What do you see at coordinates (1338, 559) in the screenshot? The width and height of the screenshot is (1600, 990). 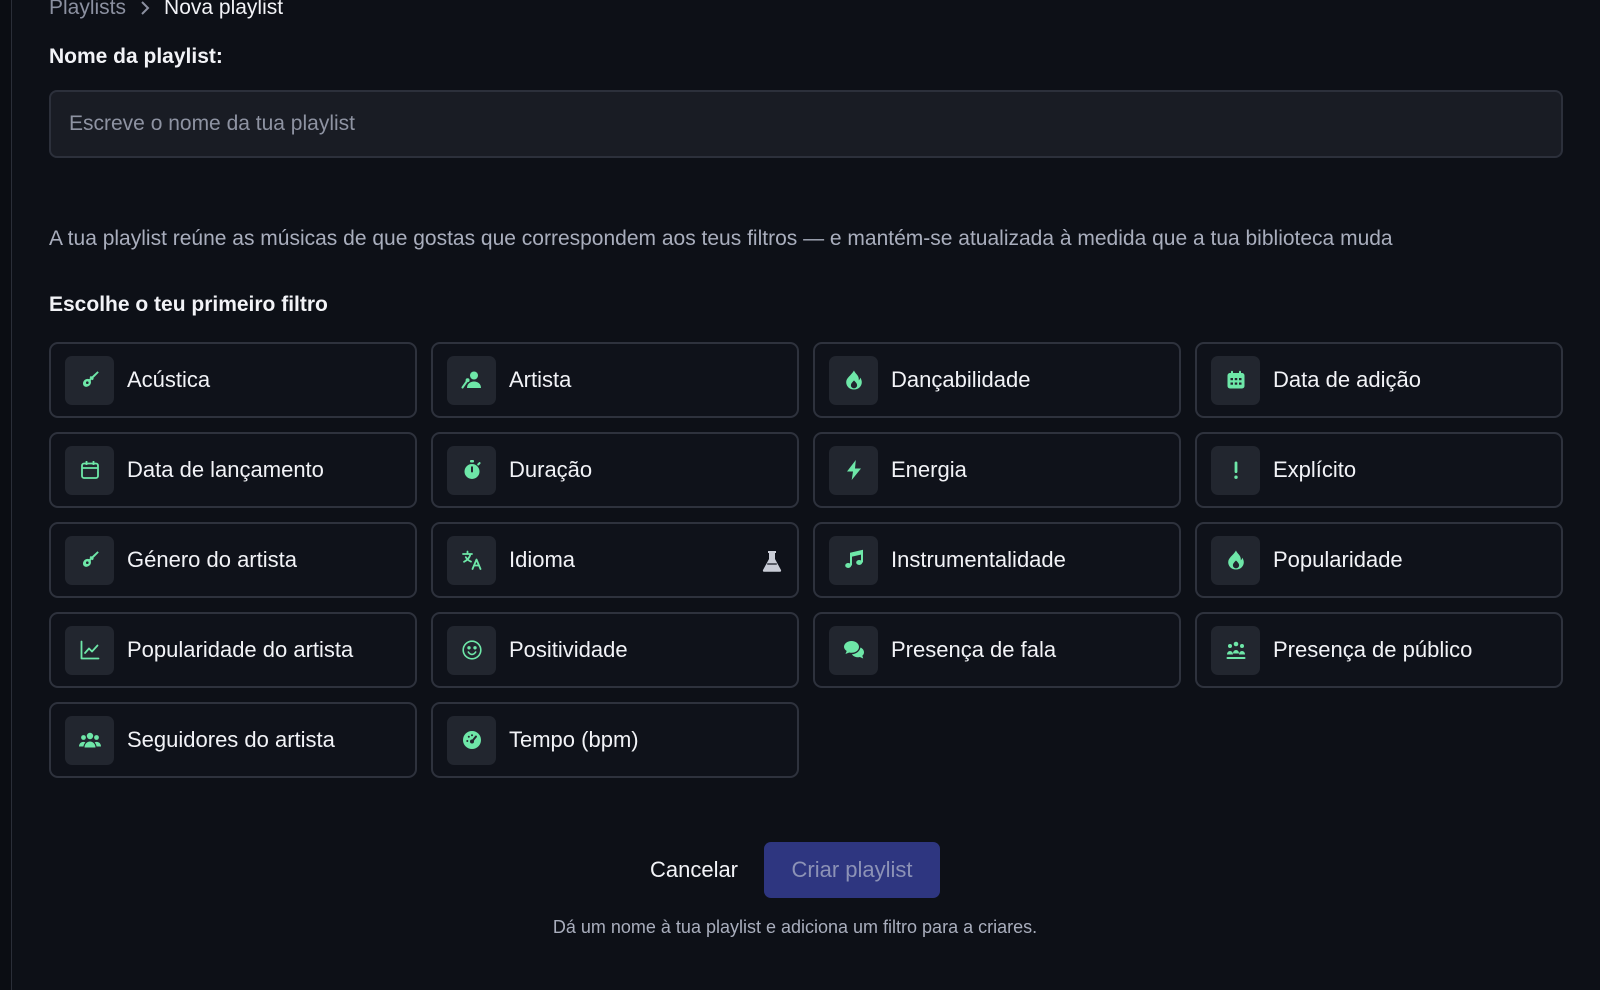 I see `filter-label: Popularidade` at bounding box center [1338, 559].